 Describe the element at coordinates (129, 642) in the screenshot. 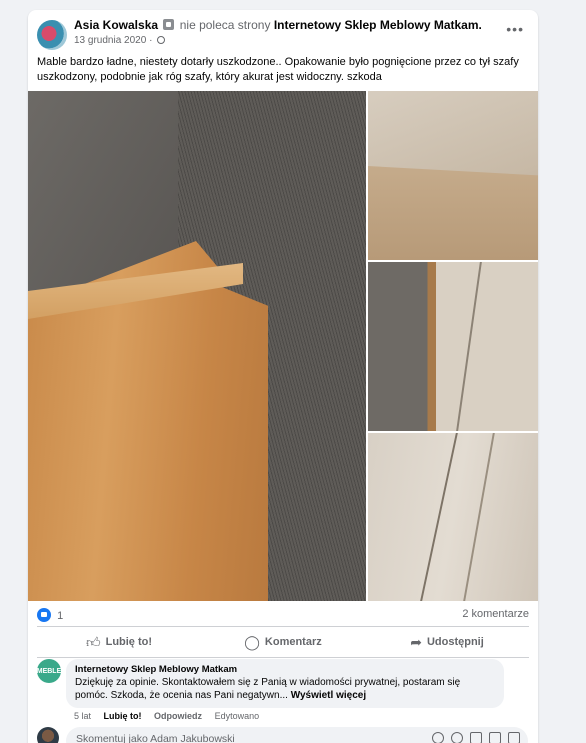

I see `like-button-label: Lubię to!` at that location.